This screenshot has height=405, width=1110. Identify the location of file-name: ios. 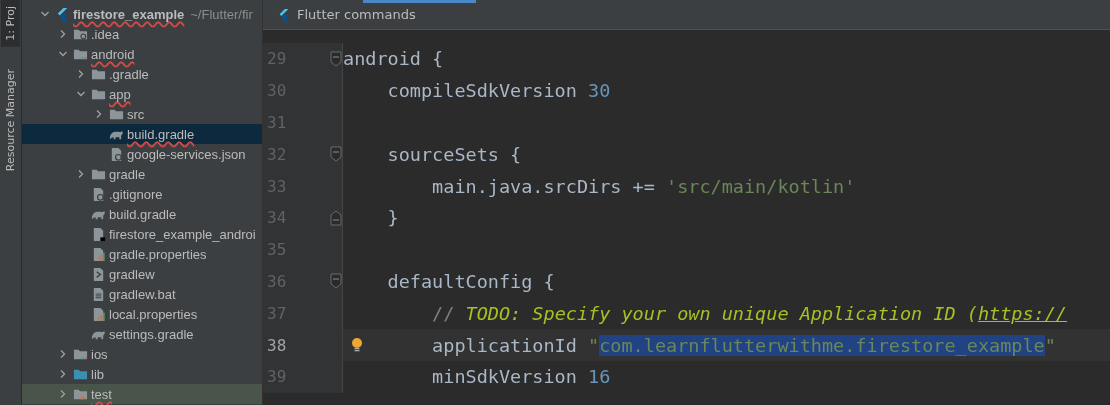
(99, 354).